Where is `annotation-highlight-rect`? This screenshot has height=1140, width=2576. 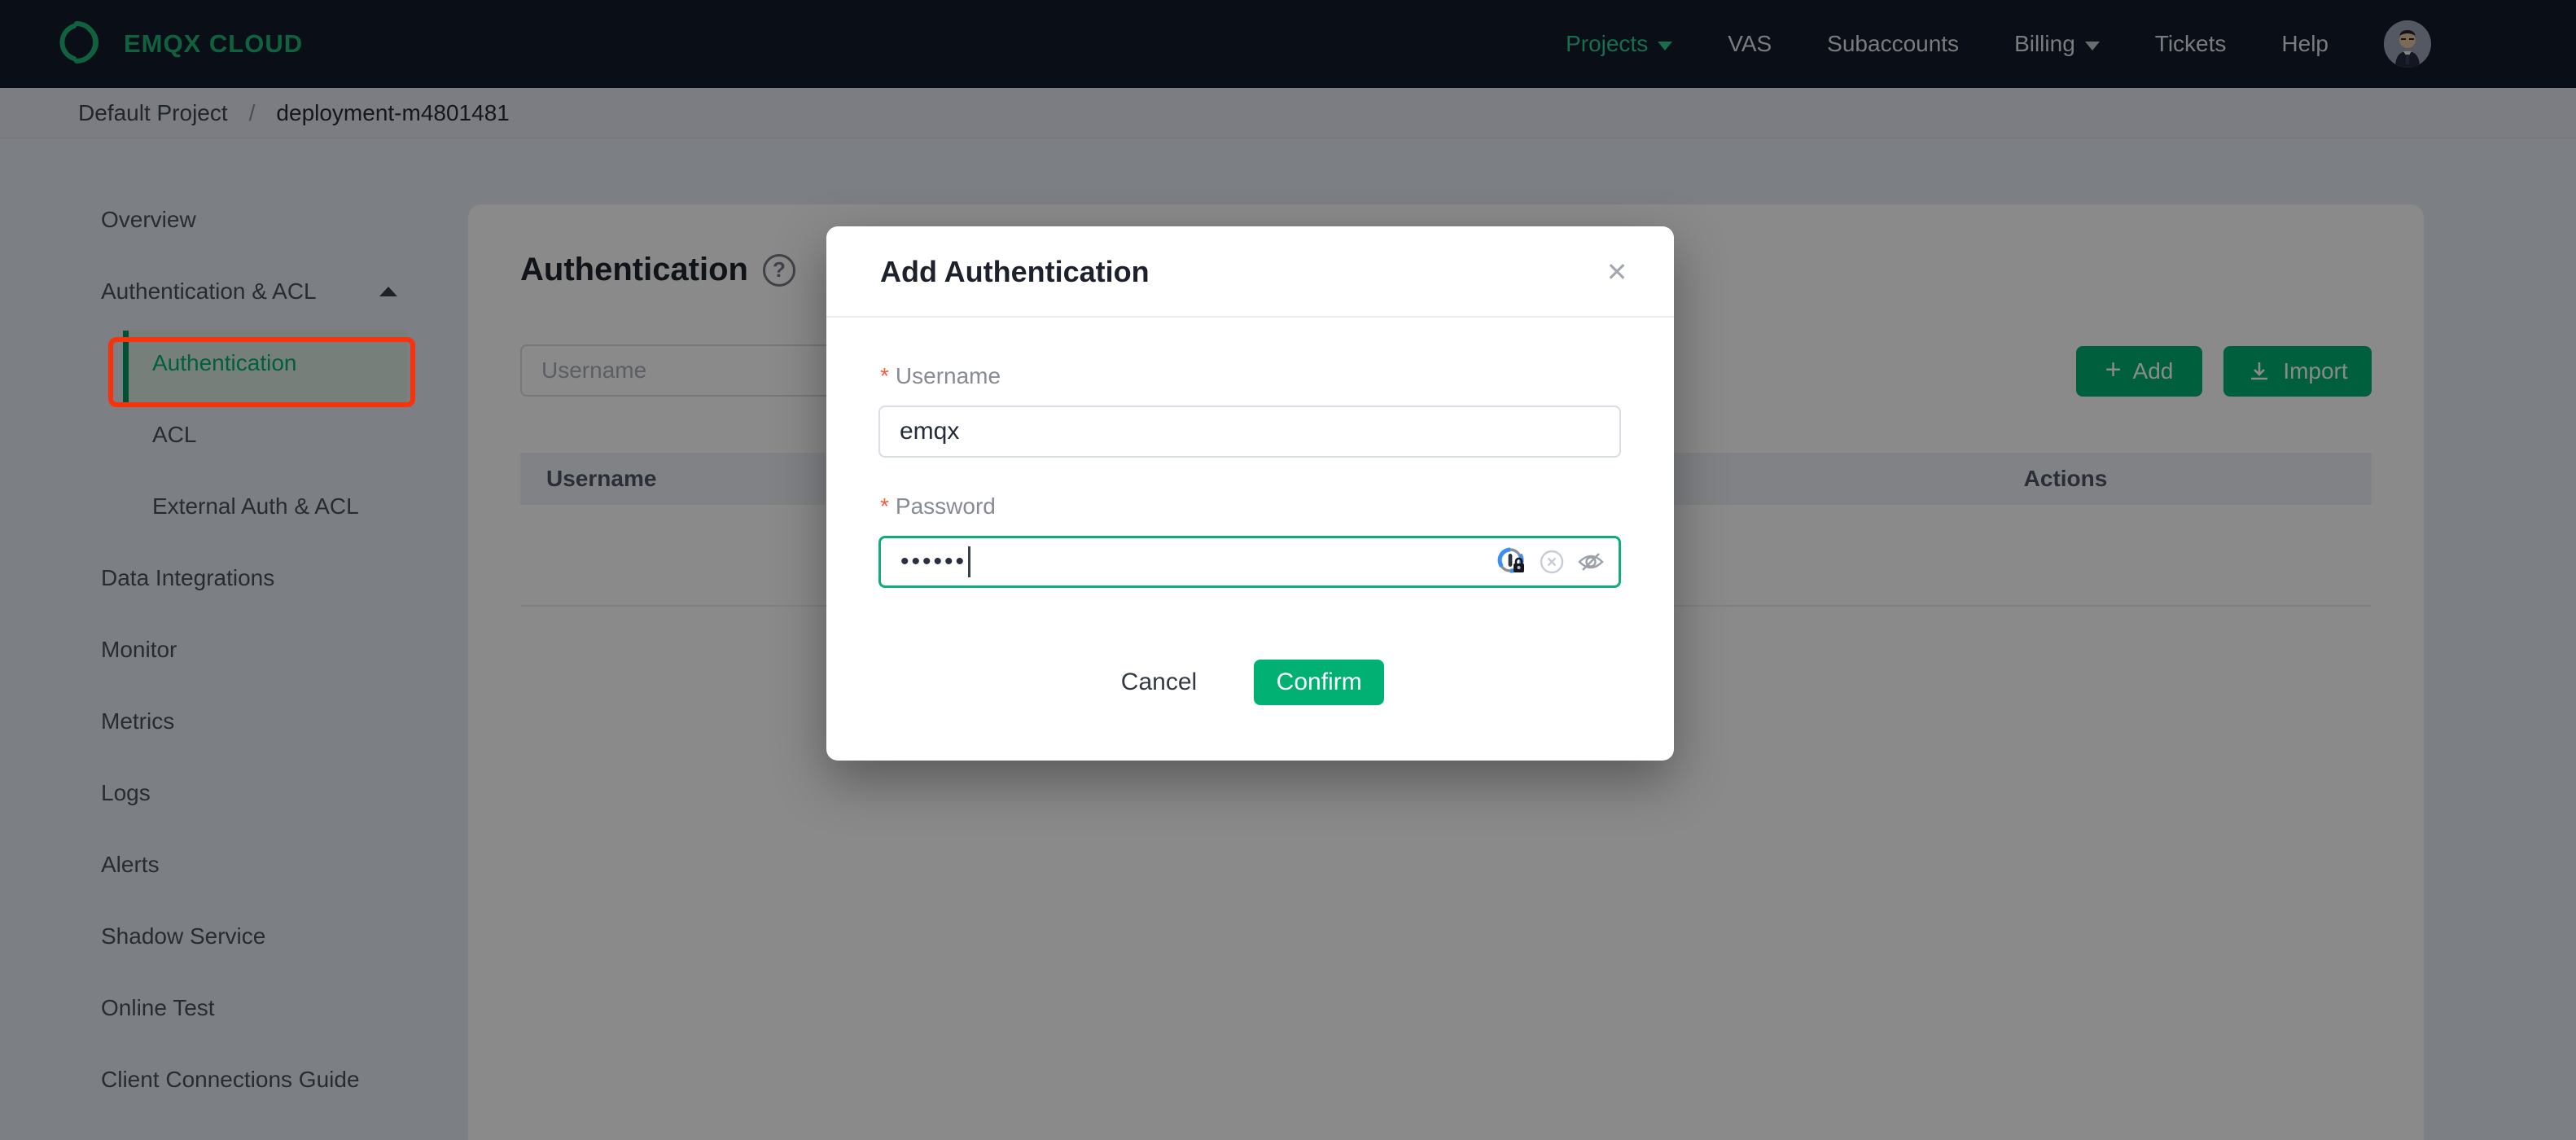 annotation-highlight-rect is located at coordinates (261, 372).